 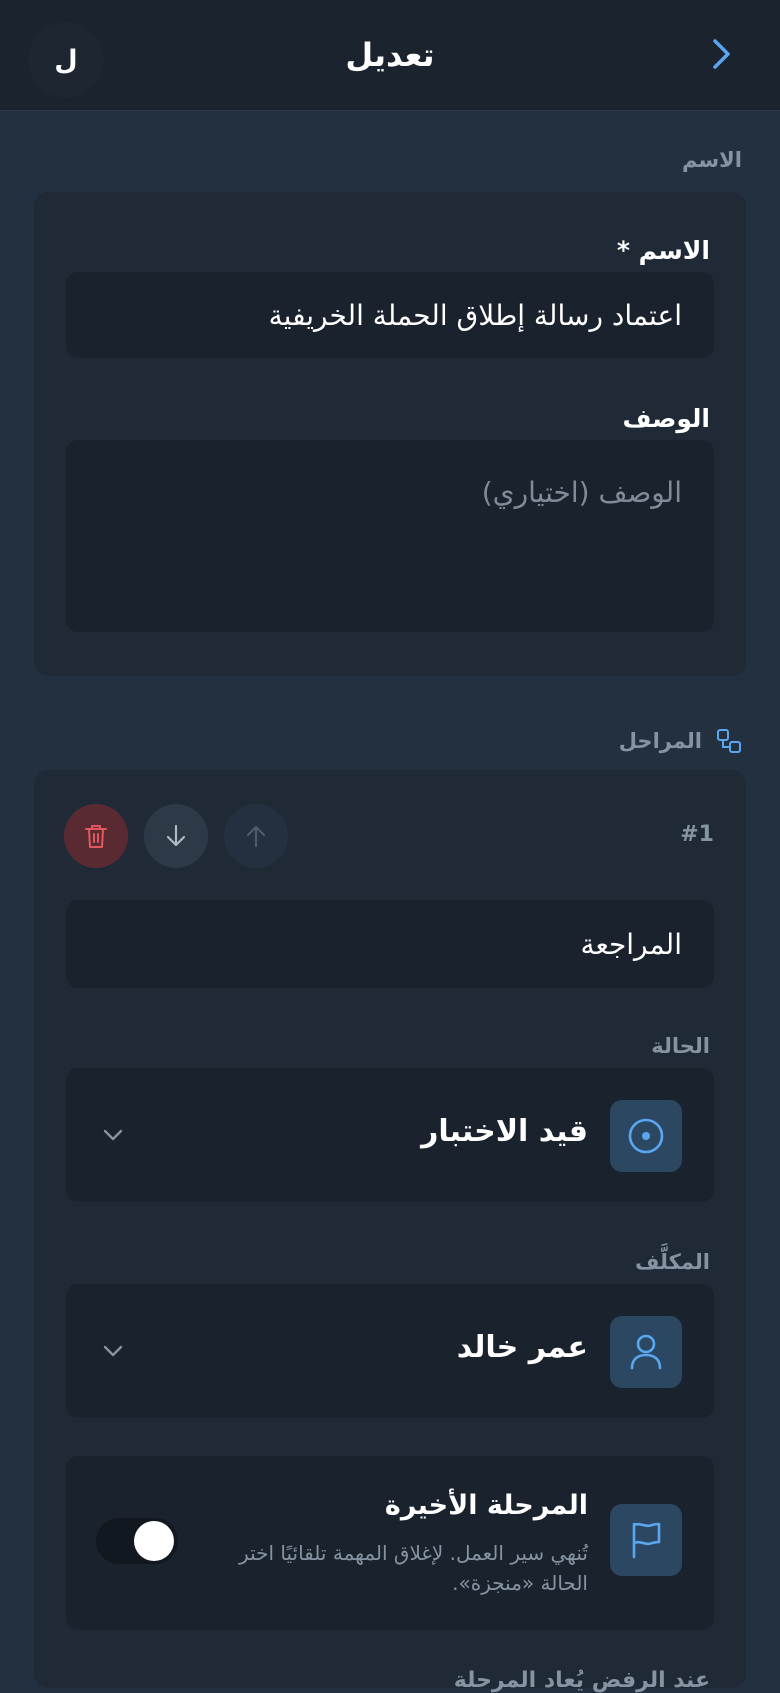 I want to click on trash-icon, so click(x=96, y=836).